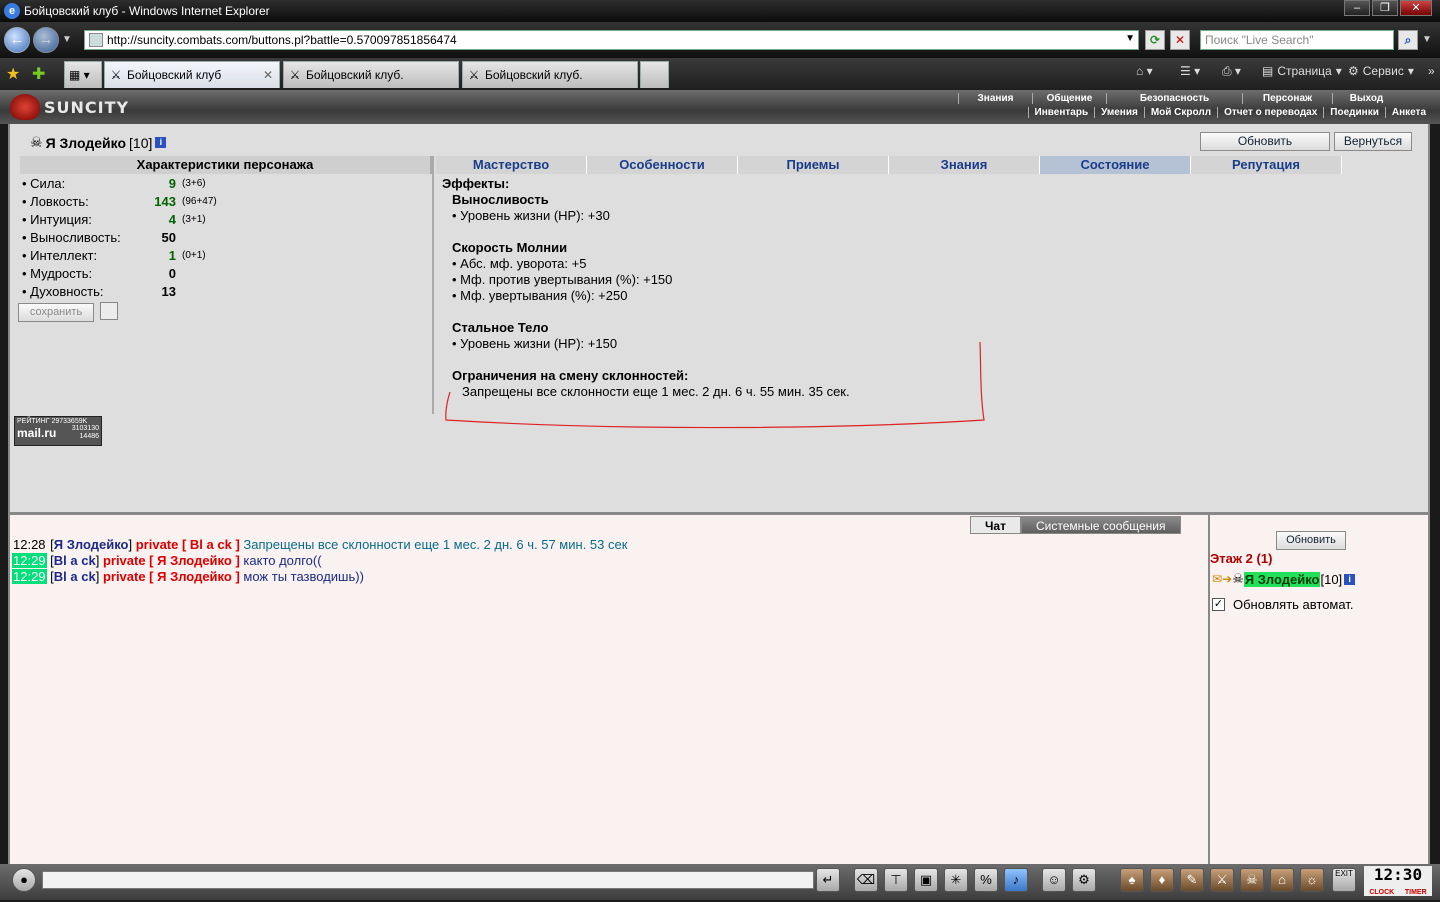 This screenshot has height=902, width=1440. Describe the element at coordinates (1354, 112) in the screenshot. I see `menu-battles: Поединки` at that location.